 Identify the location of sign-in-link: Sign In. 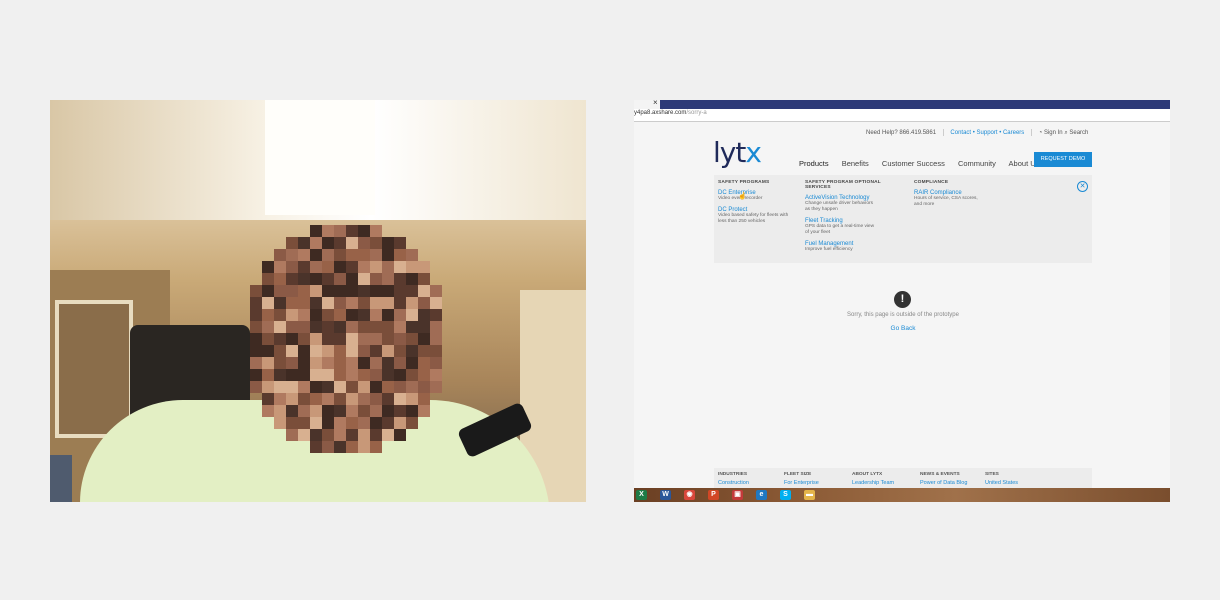
(1053, 133).